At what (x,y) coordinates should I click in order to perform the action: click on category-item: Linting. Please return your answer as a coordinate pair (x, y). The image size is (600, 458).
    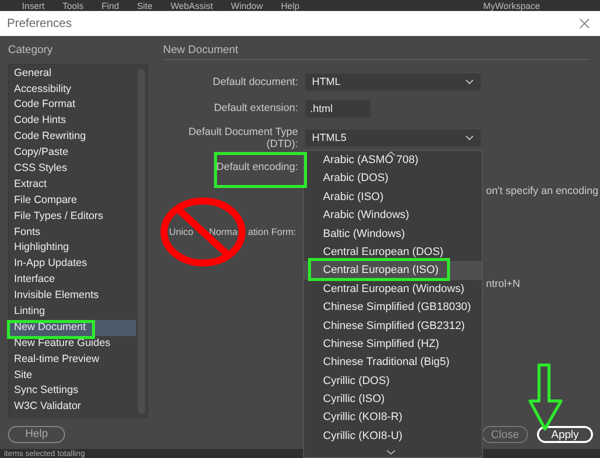
    Looking at the image, I should click on (72, 312).